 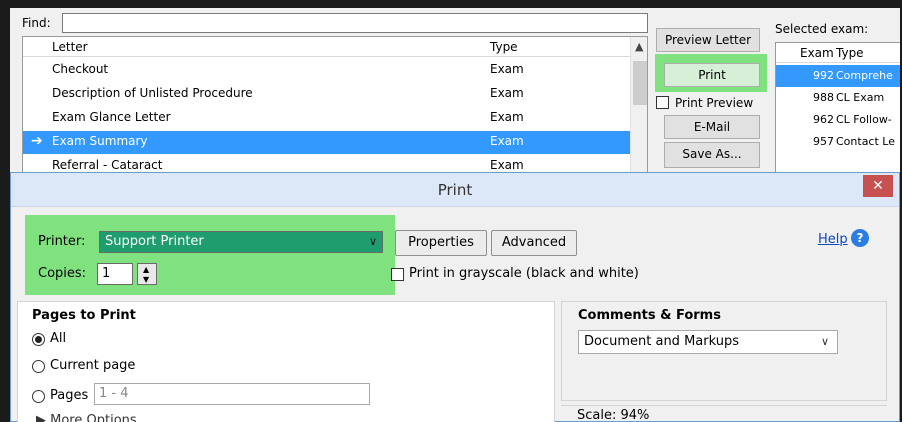 I want to click on exam-type: Comprehe, so click(x=864, y=75).